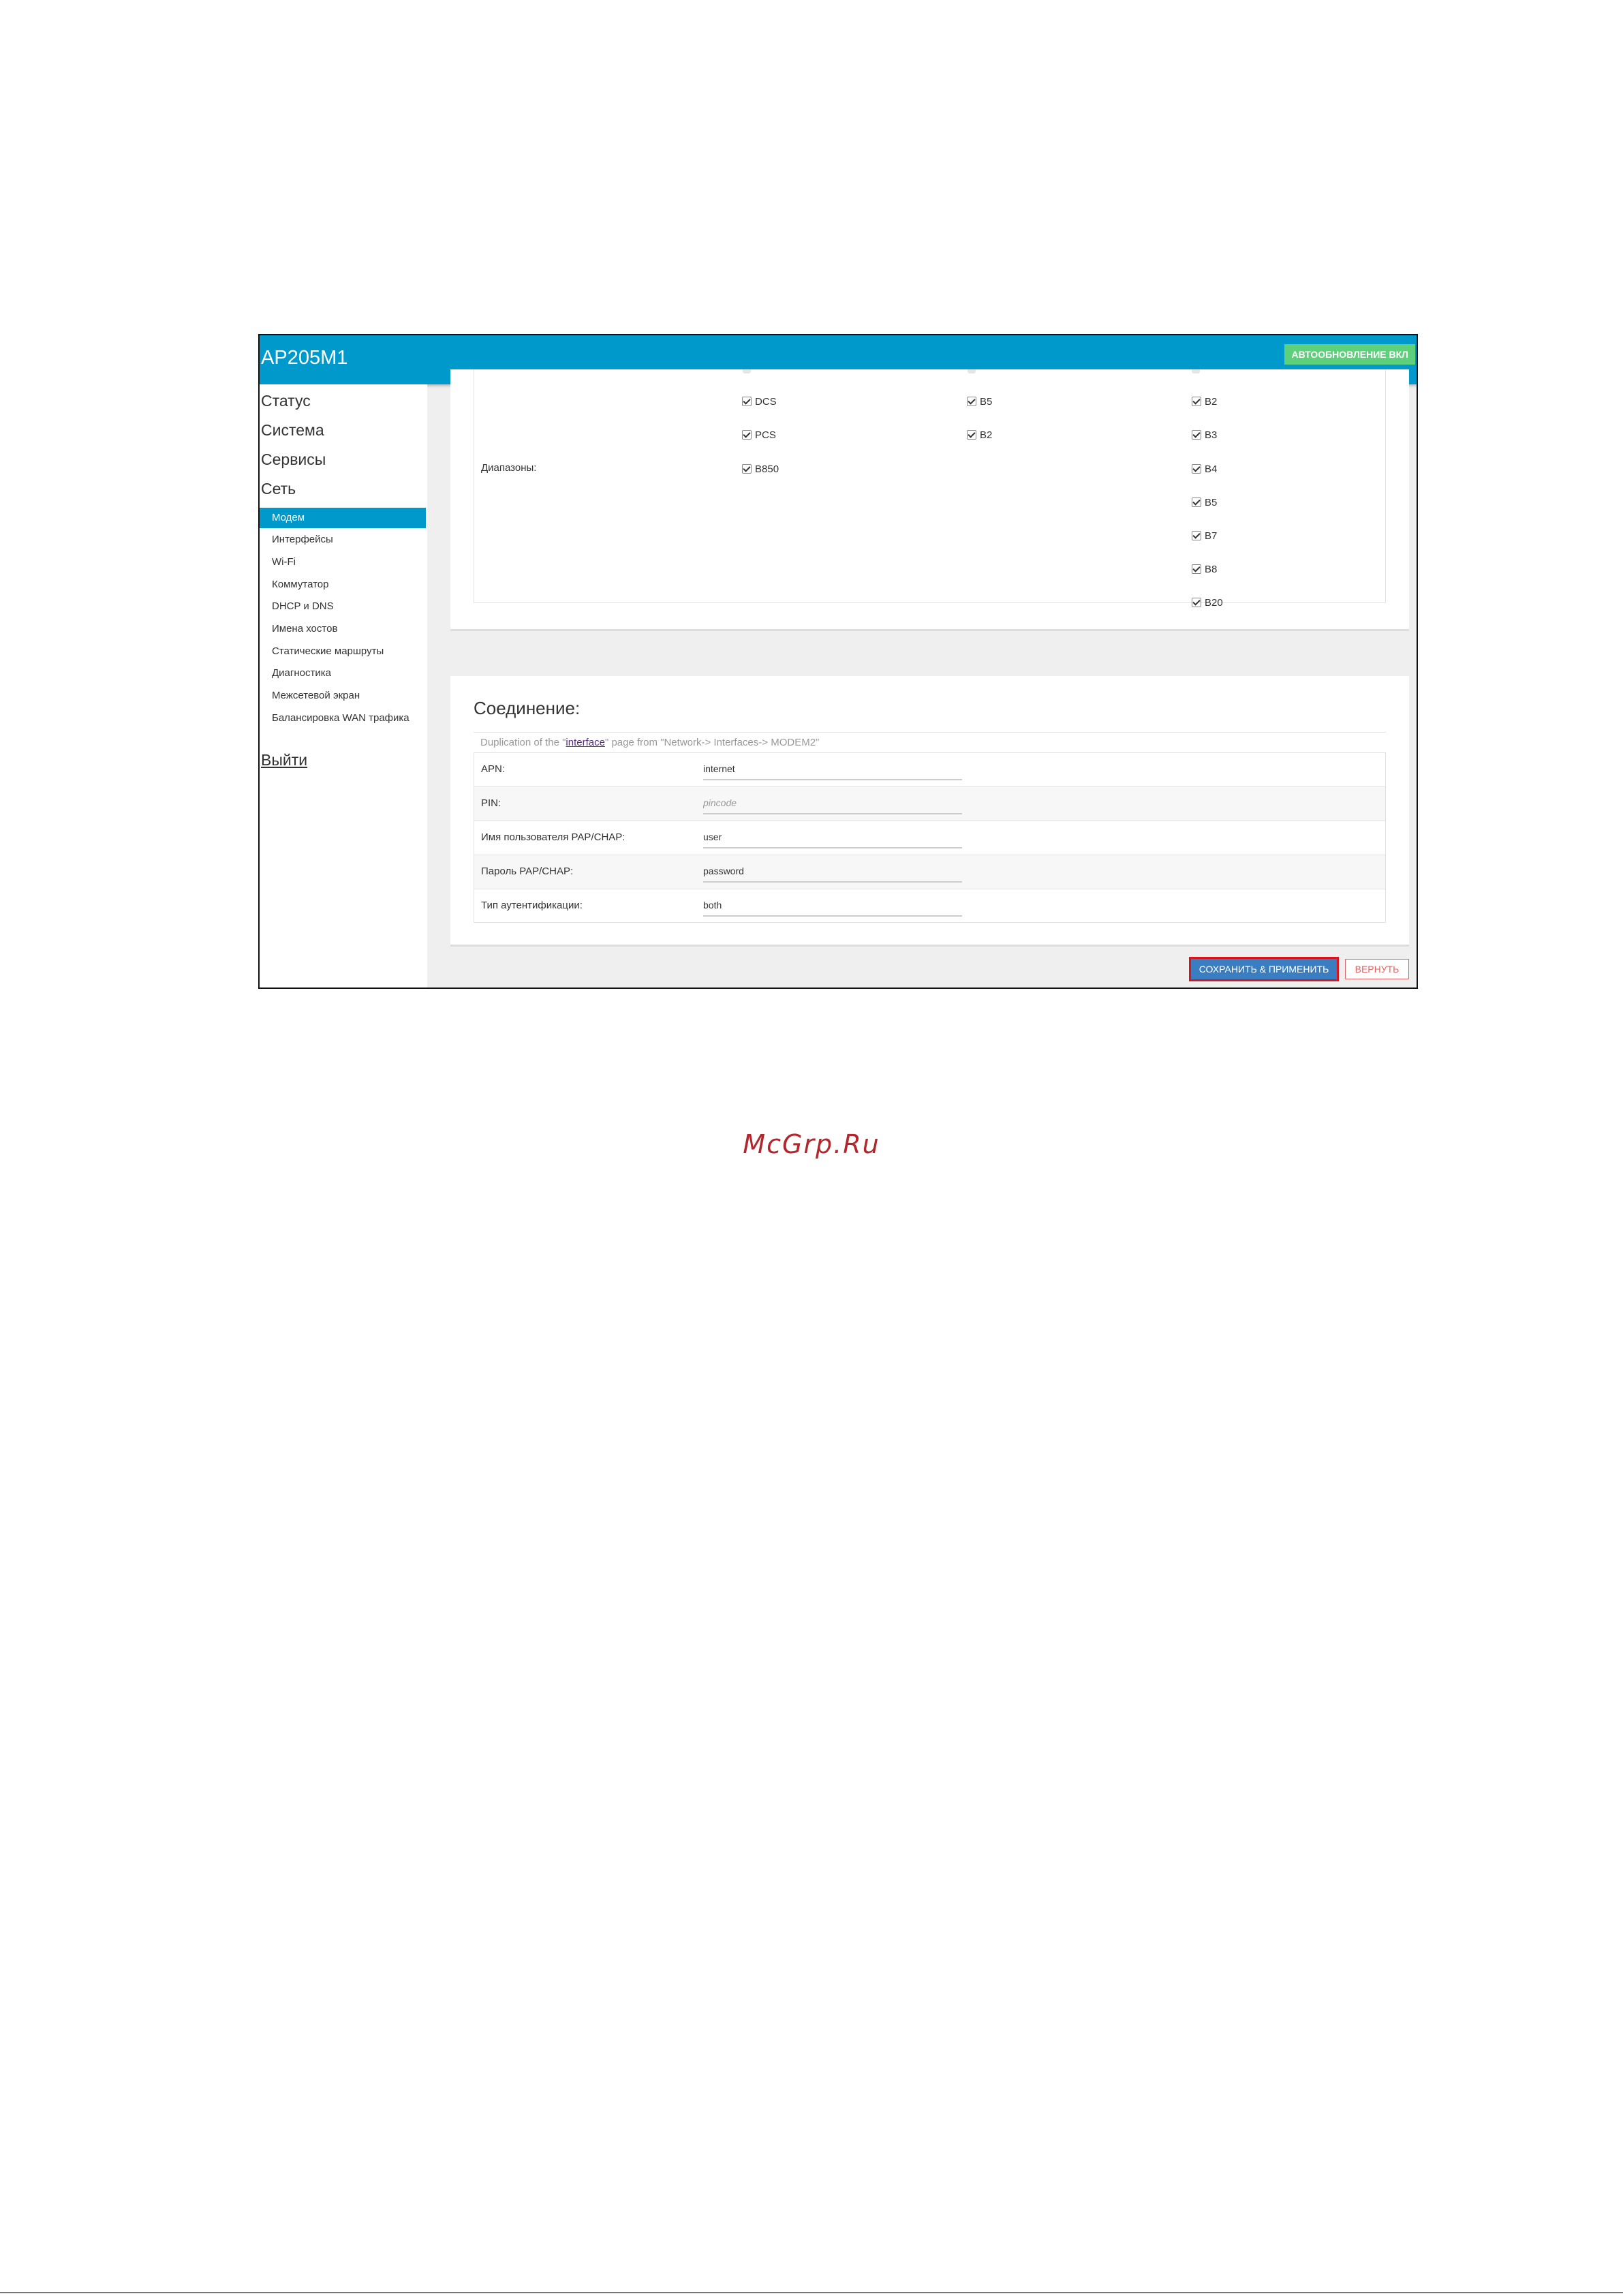  I want to click on sidebar-item-wan-balancing: Балансировка WAN трафика, so click(343, 718).